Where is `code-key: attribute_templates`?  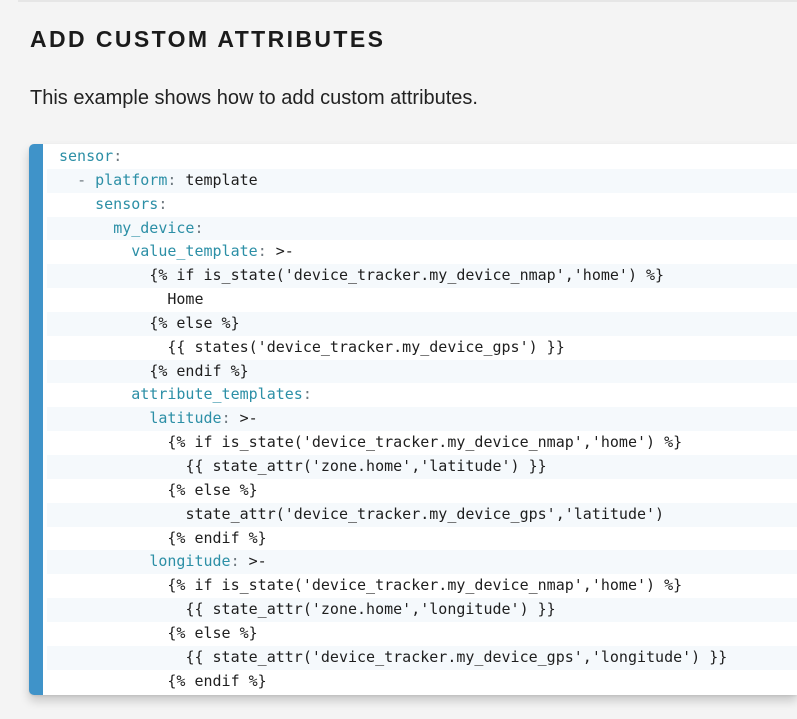
code-key: attribute_templates is located at coordinates (217, 394).